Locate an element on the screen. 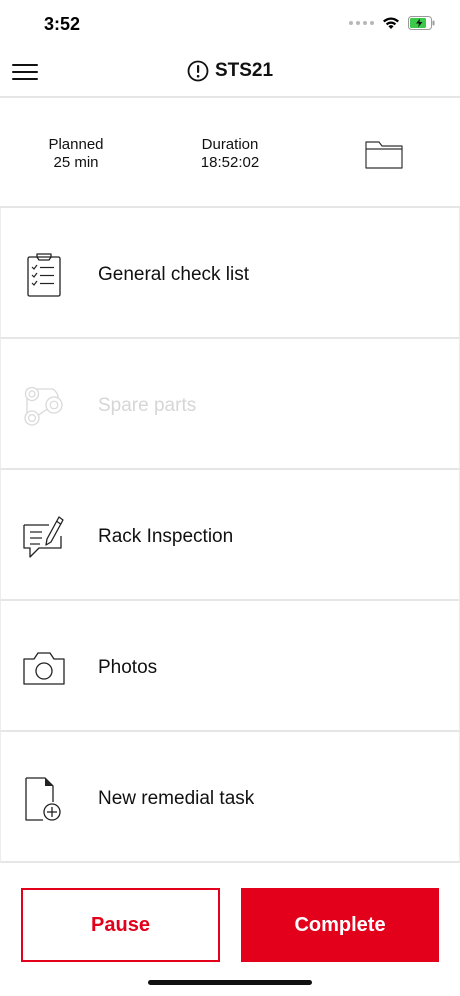 The image size is (460, 996). planned-label: Planned is located at coordinates (76, 144).